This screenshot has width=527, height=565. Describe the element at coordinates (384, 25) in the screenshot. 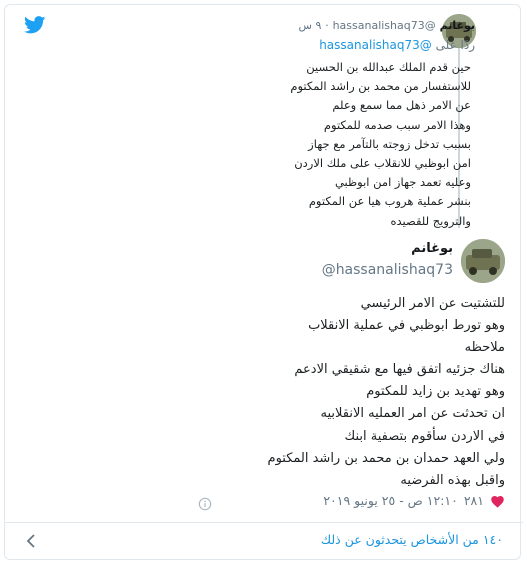

I see `reply-author-handle: @hassanalishaq73` at that location.